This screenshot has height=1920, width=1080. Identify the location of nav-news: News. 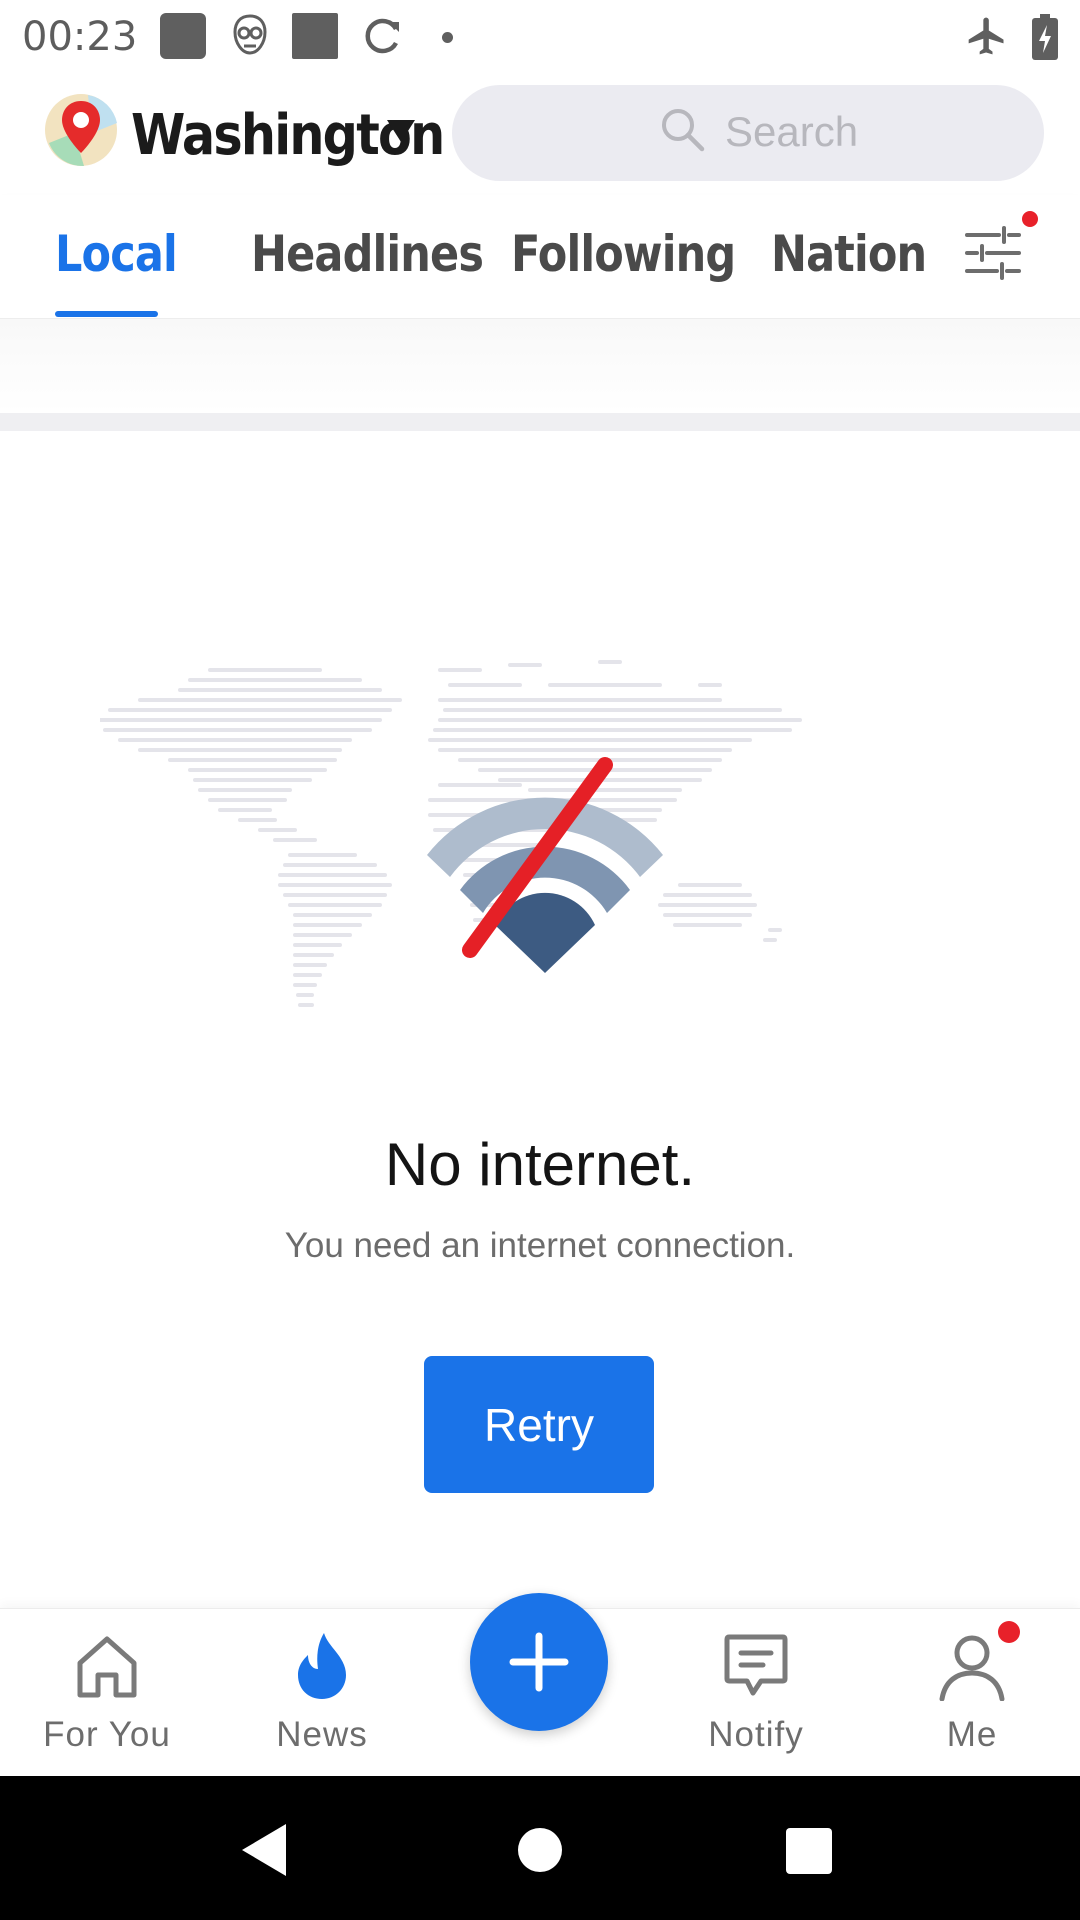
(322, 1693).